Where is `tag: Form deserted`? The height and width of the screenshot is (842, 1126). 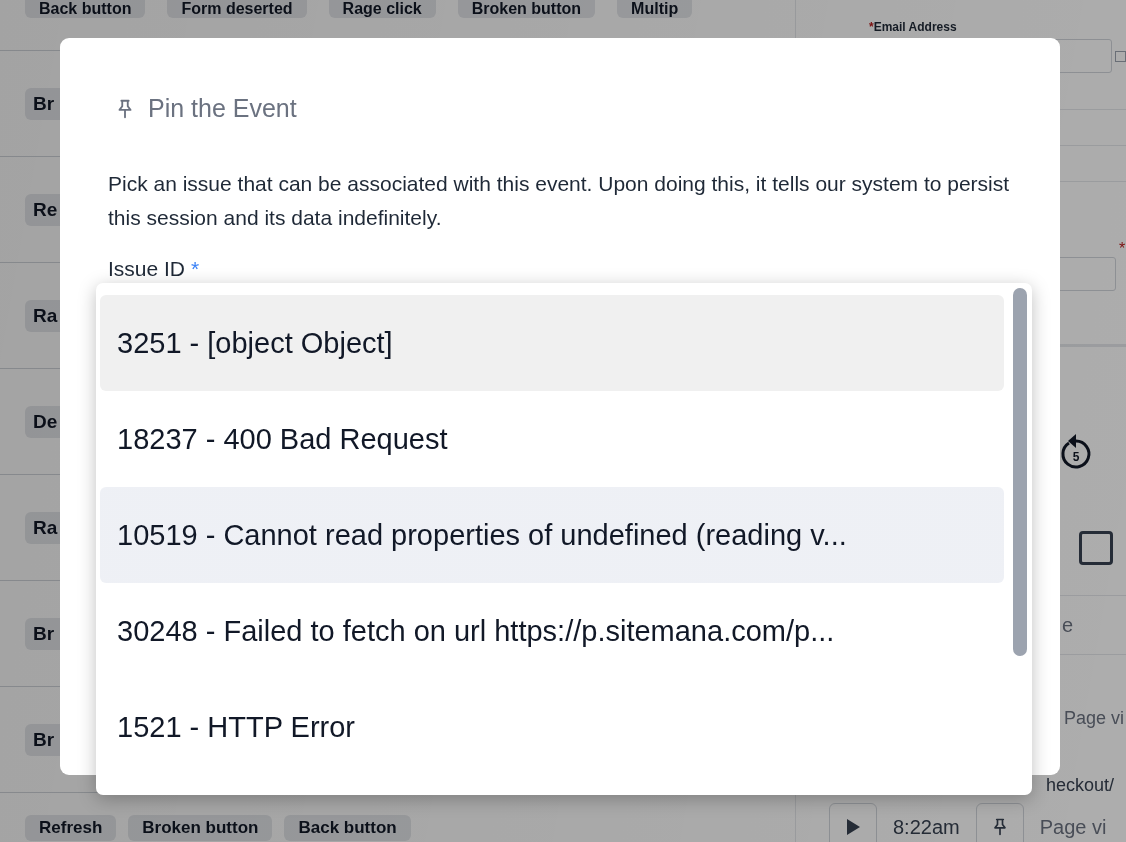 tag: Form deserted is located at coordinates (237, 9).